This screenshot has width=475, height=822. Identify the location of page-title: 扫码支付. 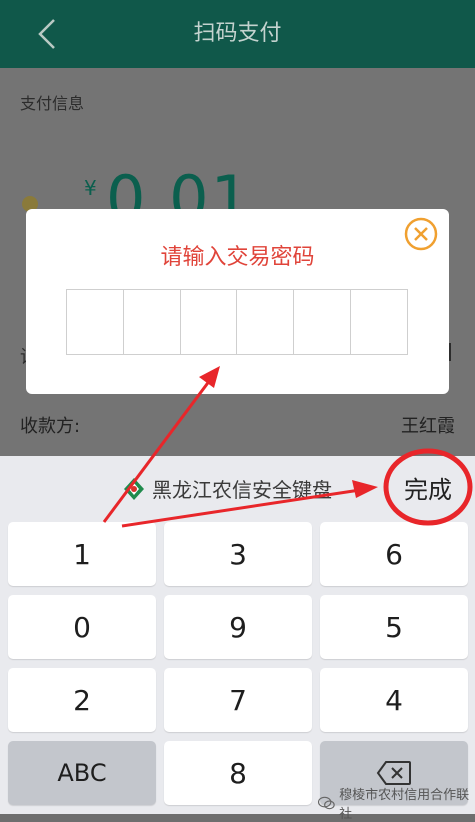
(237, 33).